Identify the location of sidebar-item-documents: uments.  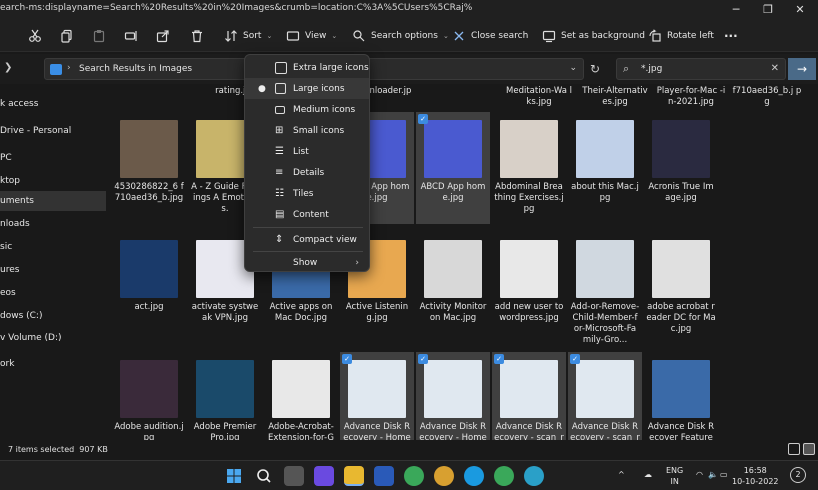
(53, 201).